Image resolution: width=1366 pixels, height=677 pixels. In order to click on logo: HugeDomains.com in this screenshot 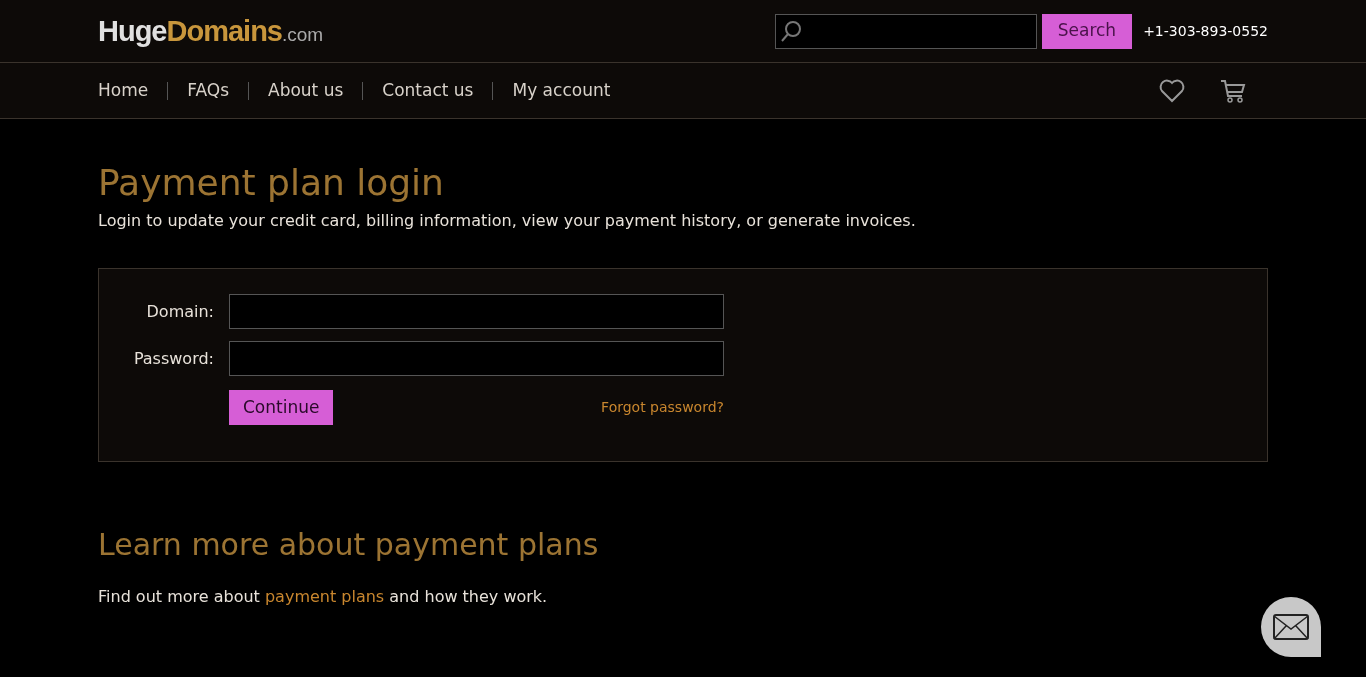, I will do `click(211, 31)`.